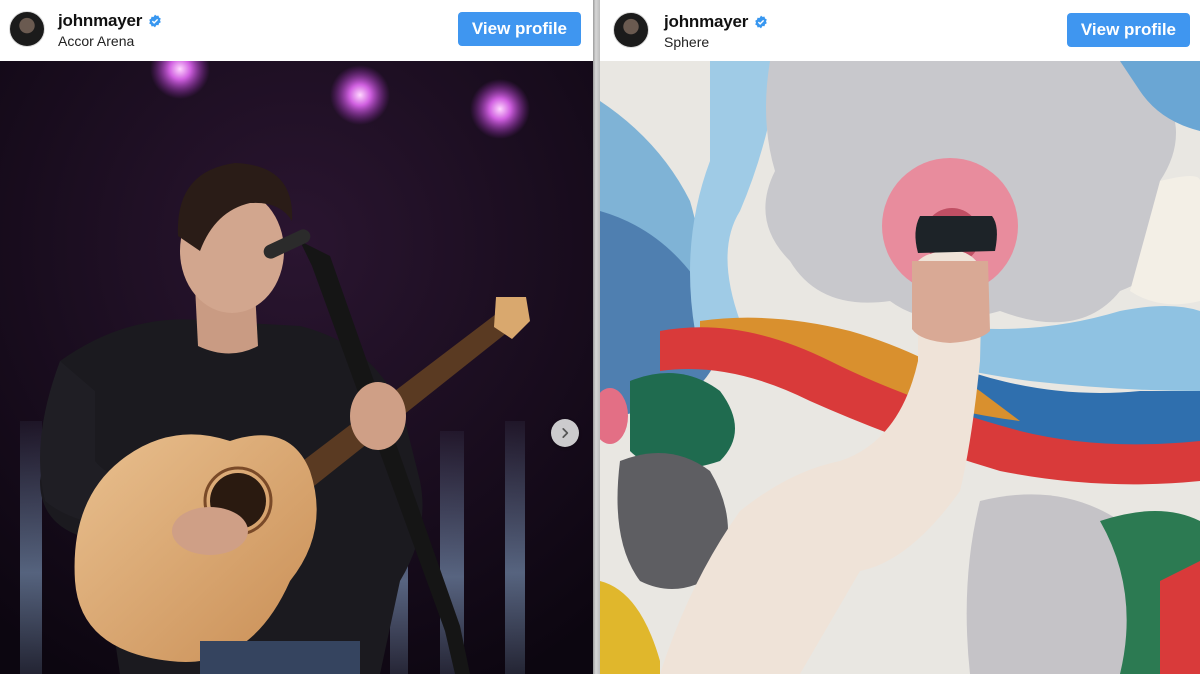 This screenshot has height=674, width=1200. I want to click on chevron-right-icon, so click(565, 433).